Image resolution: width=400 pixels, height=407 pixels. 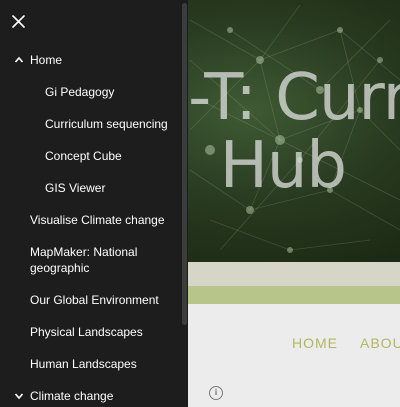 I want to click on close-icon, so click(x=18, y=21).